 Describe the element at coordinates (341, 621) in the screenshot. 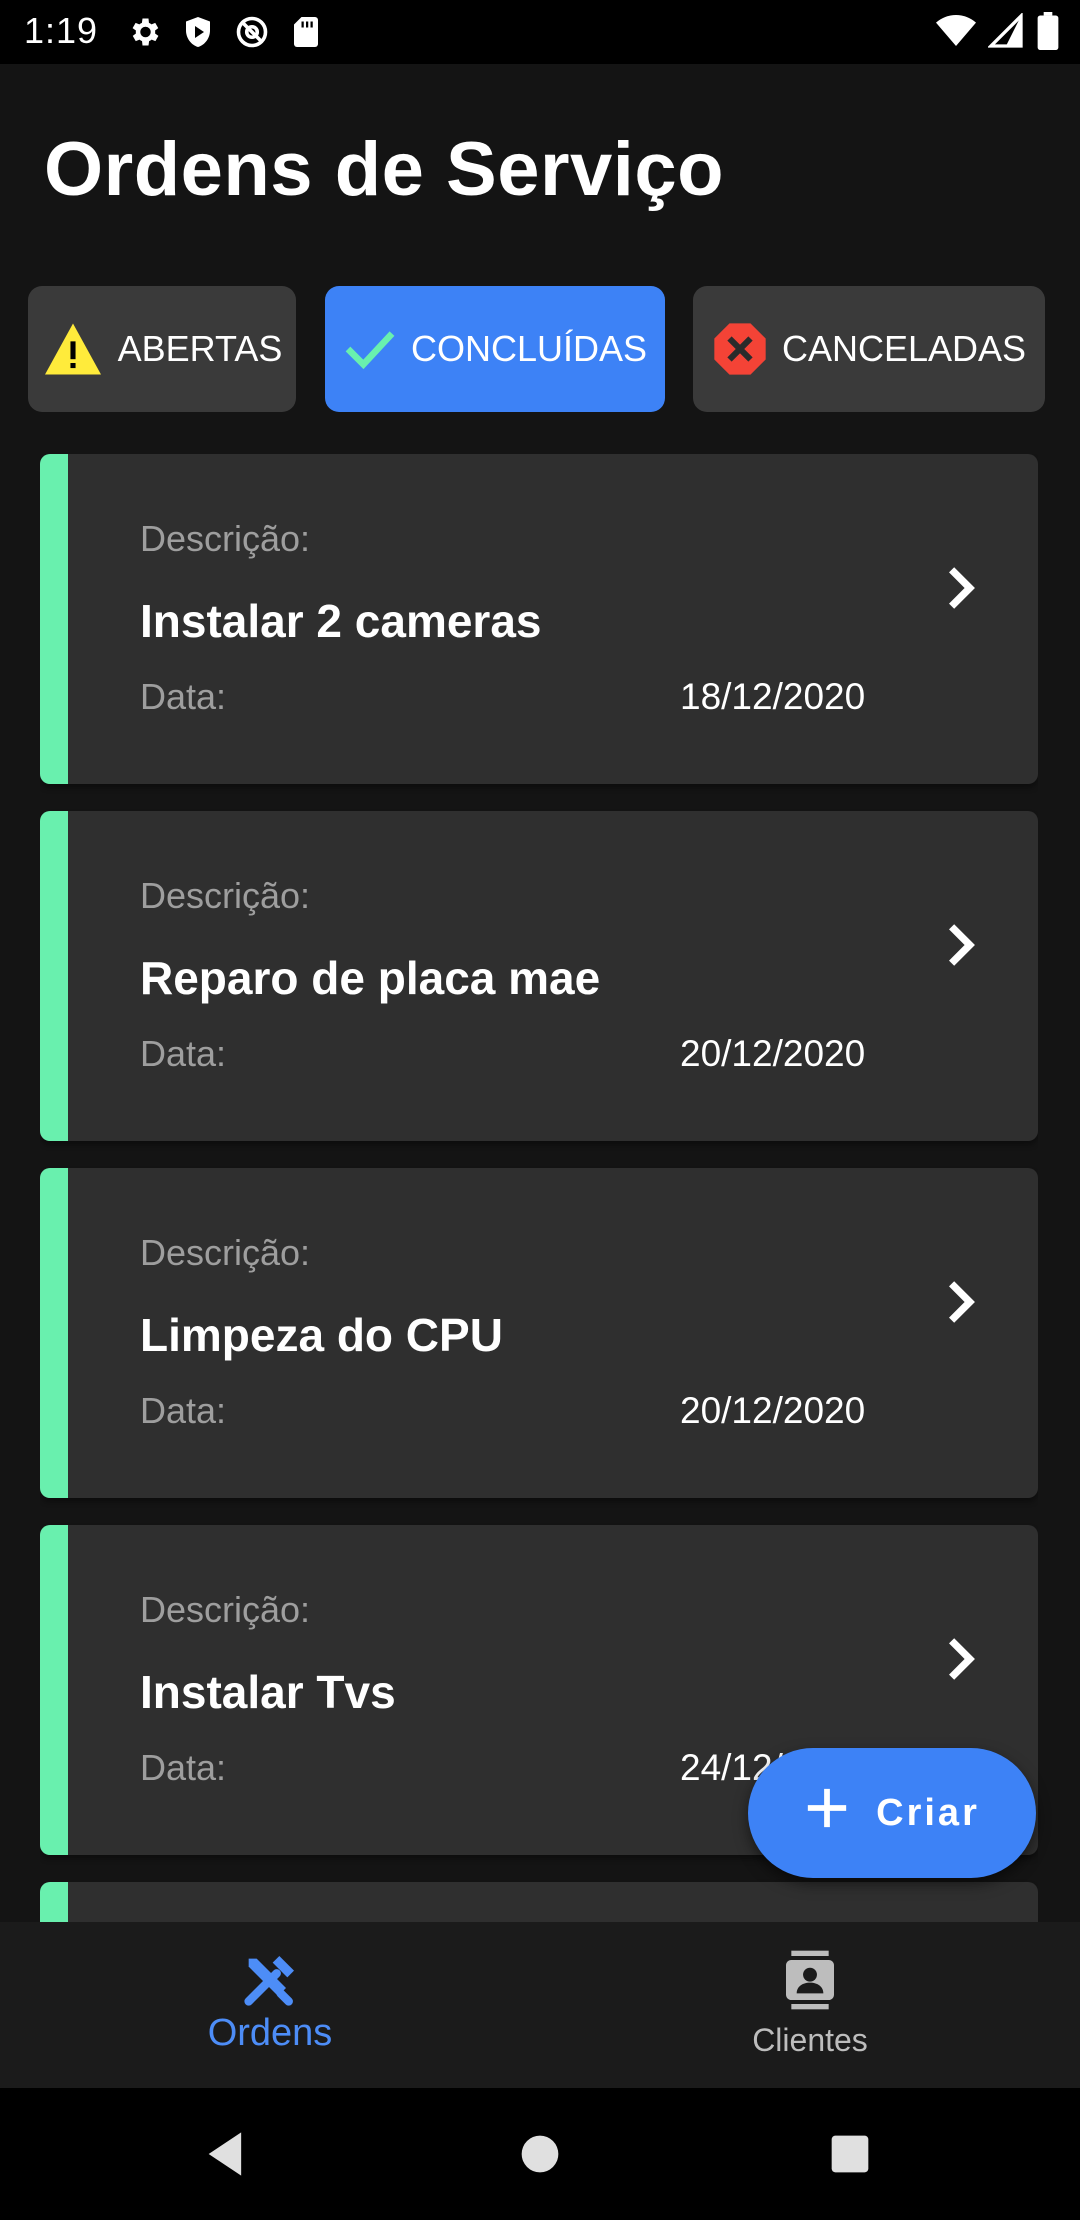

I see `order-description: Instalar 2 cameras` at that location.